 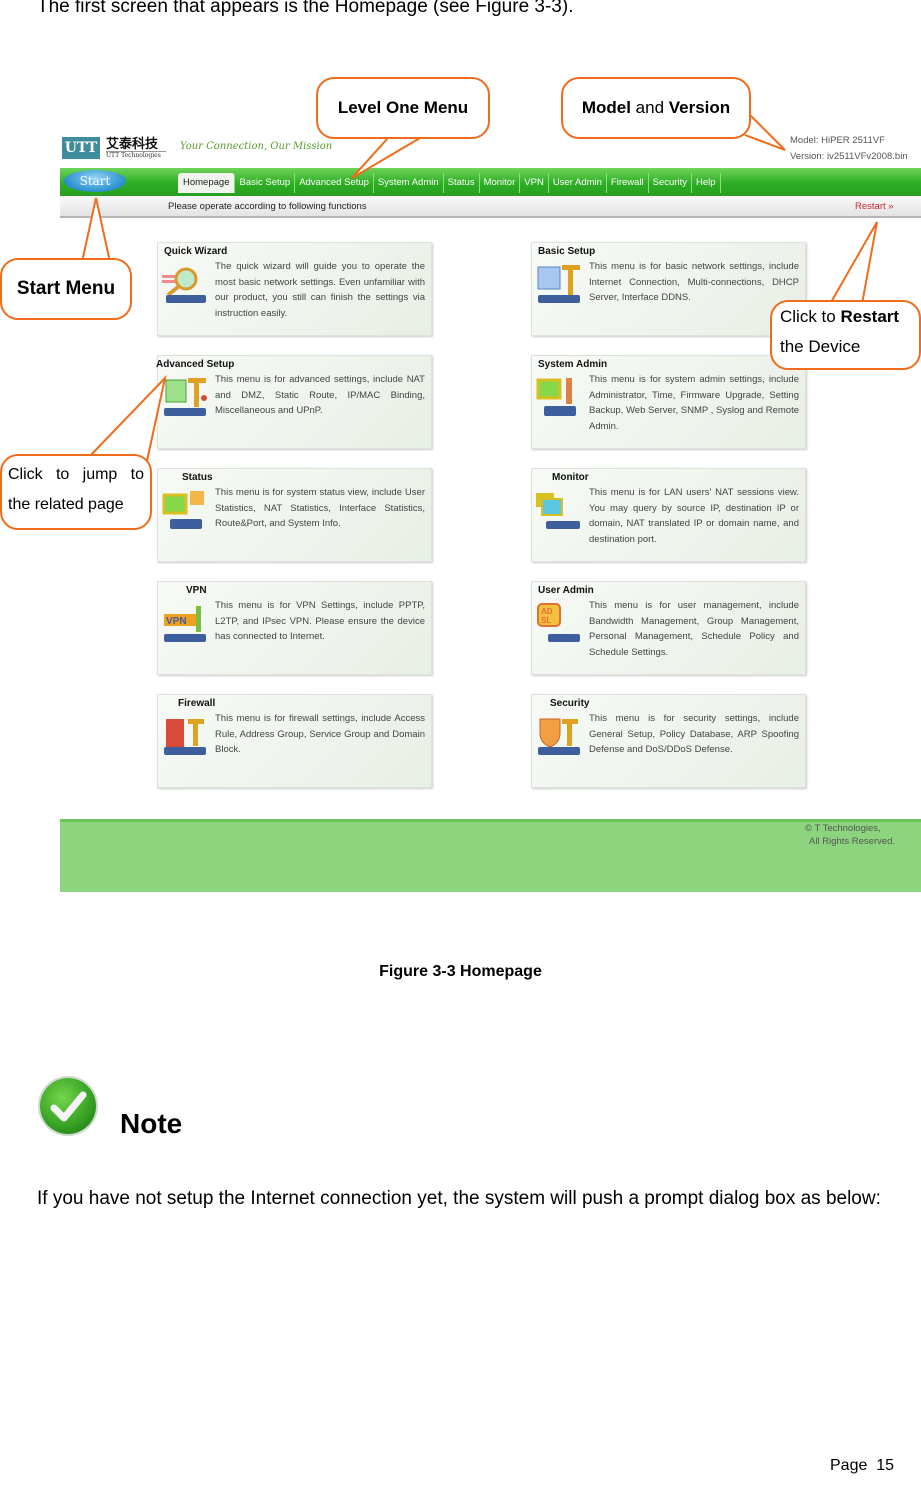 I want to click on callout-text-line-1: Click to Restart, so click(x=845, y=317).